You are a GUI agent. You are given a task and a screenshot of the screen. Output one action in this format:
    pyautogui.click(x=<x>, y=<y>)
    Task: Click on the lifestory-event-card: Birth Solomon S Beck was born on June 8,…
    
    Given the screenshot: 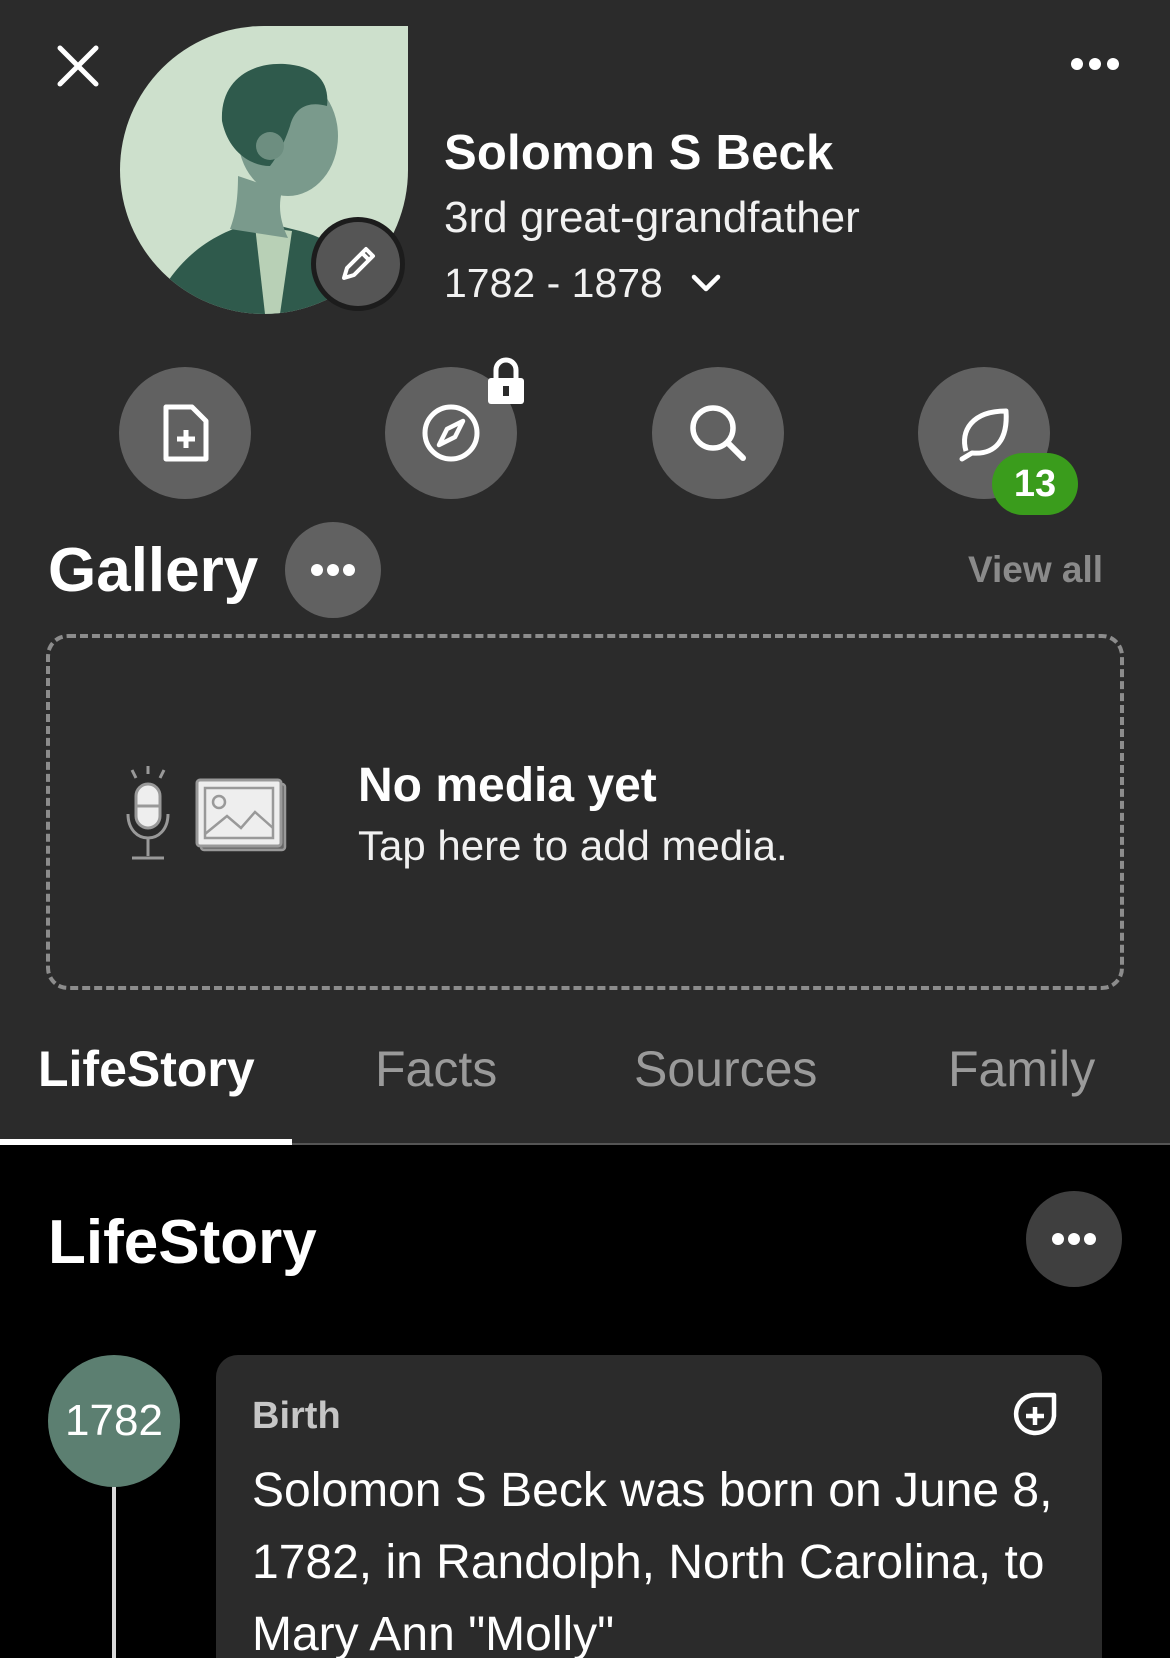 What is the action you would take?
    pyautogui.click(x=659, y=1506)
    